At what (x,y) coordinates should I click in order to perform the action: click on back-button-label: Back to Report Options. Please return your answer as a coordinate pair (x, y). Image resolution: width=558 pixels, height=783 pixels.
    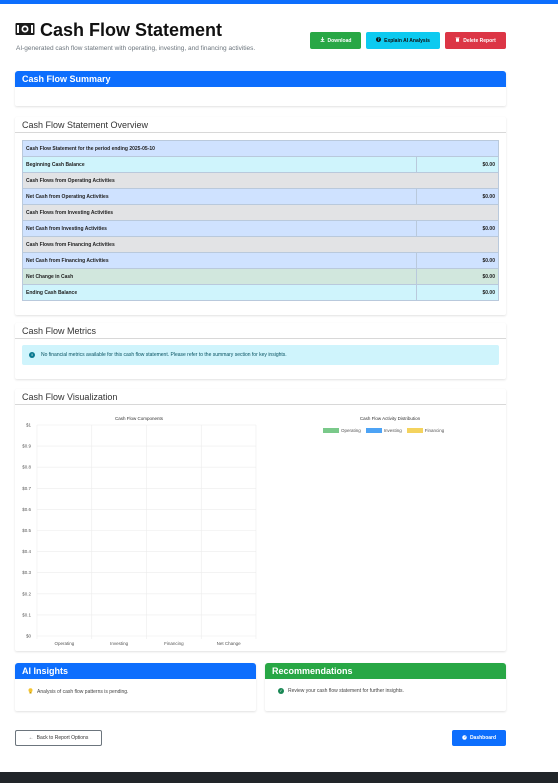
    Looking at the image, I should click on (62, 738).